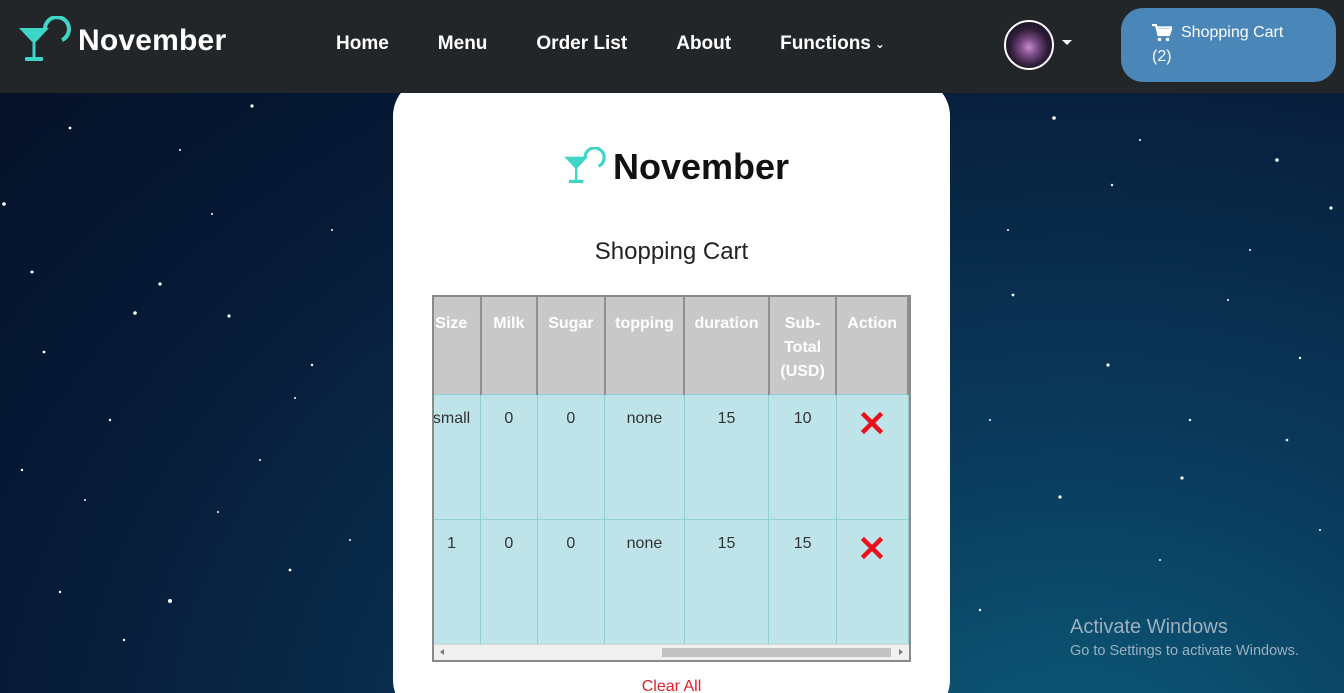 The height and width of the screenshot is (693, 1344). Describe the element at coordinates (825, 43) in the screenshot. I see `nav-functions-label: Functions` at that location.